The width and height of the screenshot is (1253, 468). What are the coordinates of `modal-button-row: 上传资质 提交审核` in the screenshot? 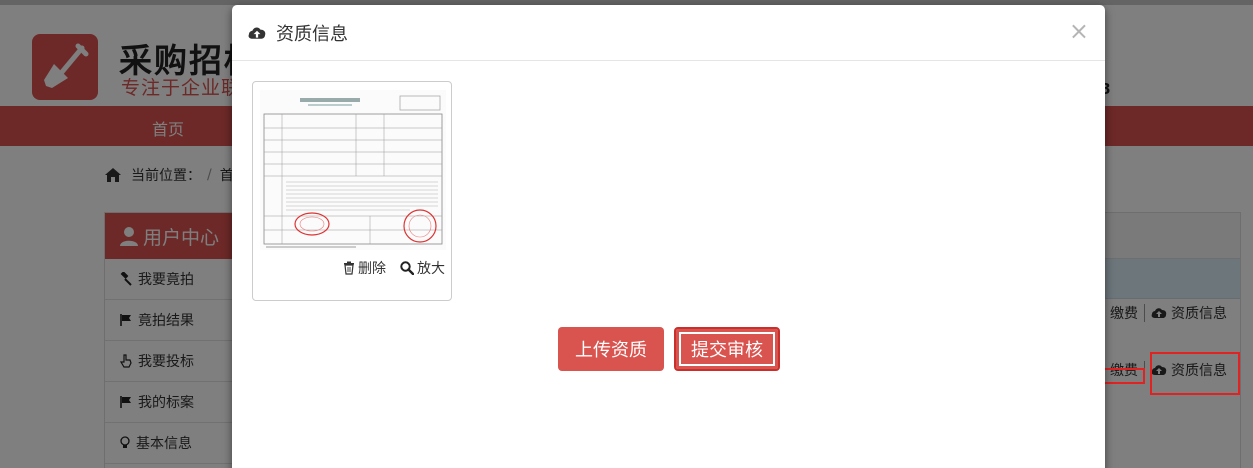 It's located at (669, 349).